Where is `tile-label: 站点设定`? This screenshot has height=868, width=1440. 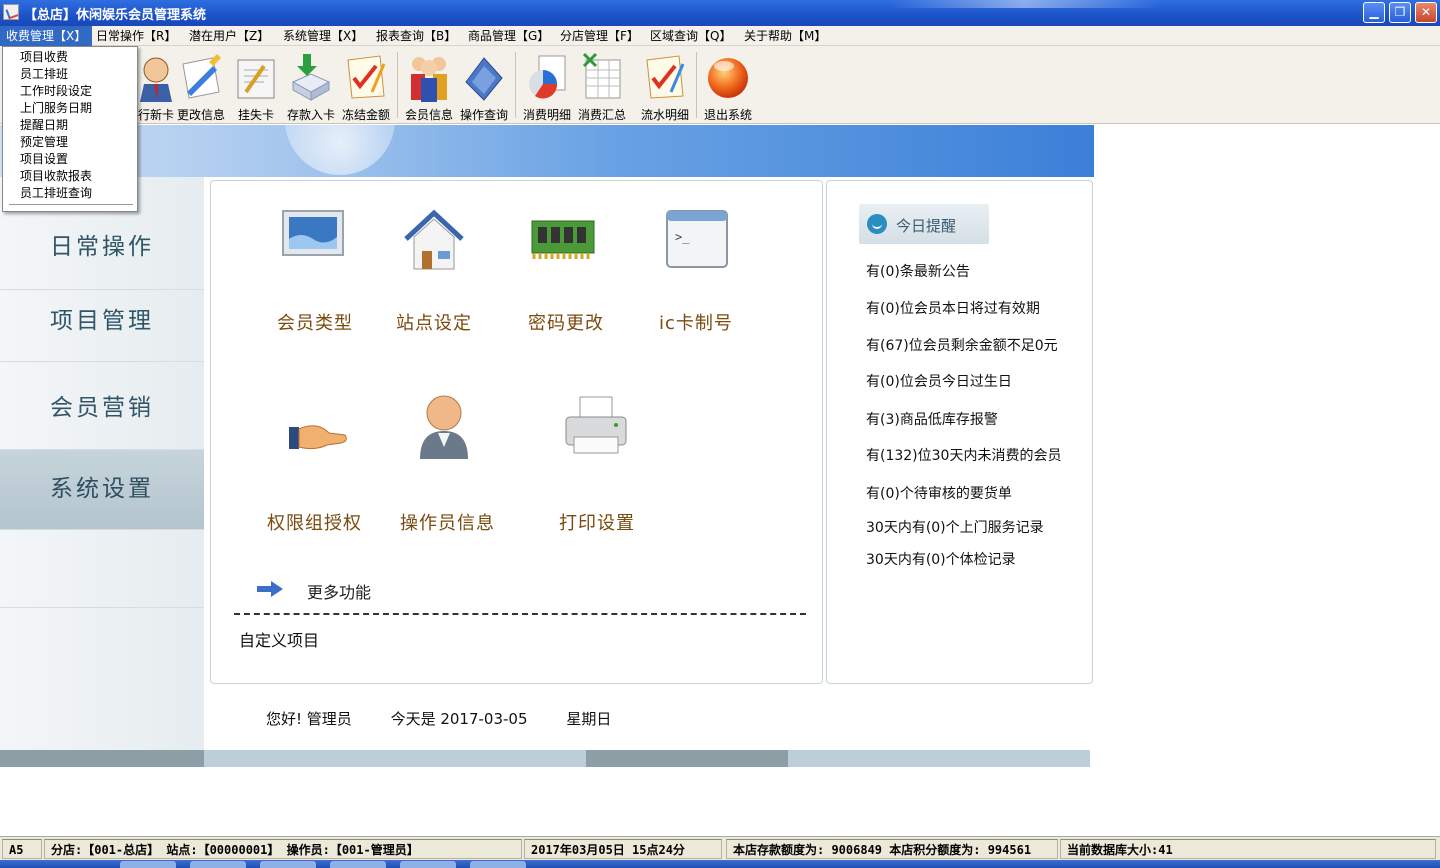 tile-label: 站点设定 is located at coordinates (434, 323).